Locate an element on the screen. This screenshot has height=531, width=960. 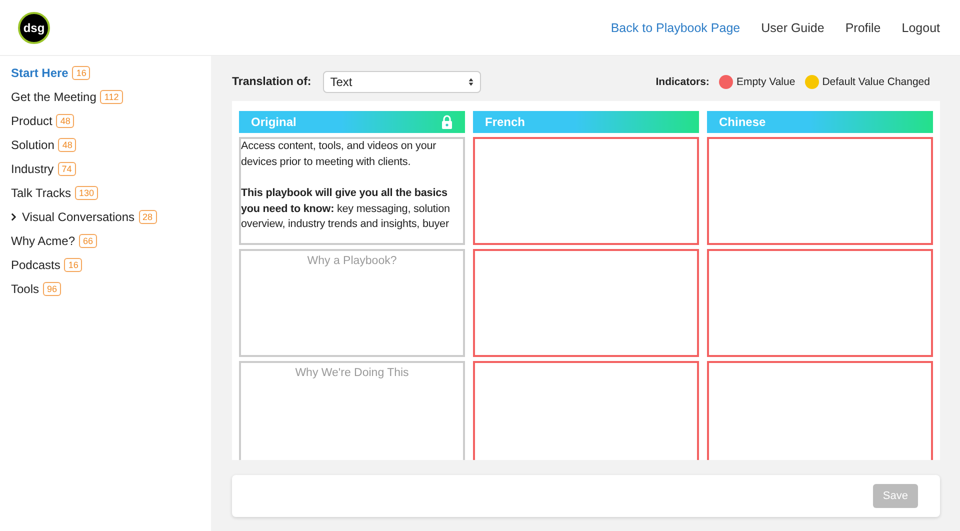
sidebar-item: Talk Tracks is located at coordinates (41, 193).